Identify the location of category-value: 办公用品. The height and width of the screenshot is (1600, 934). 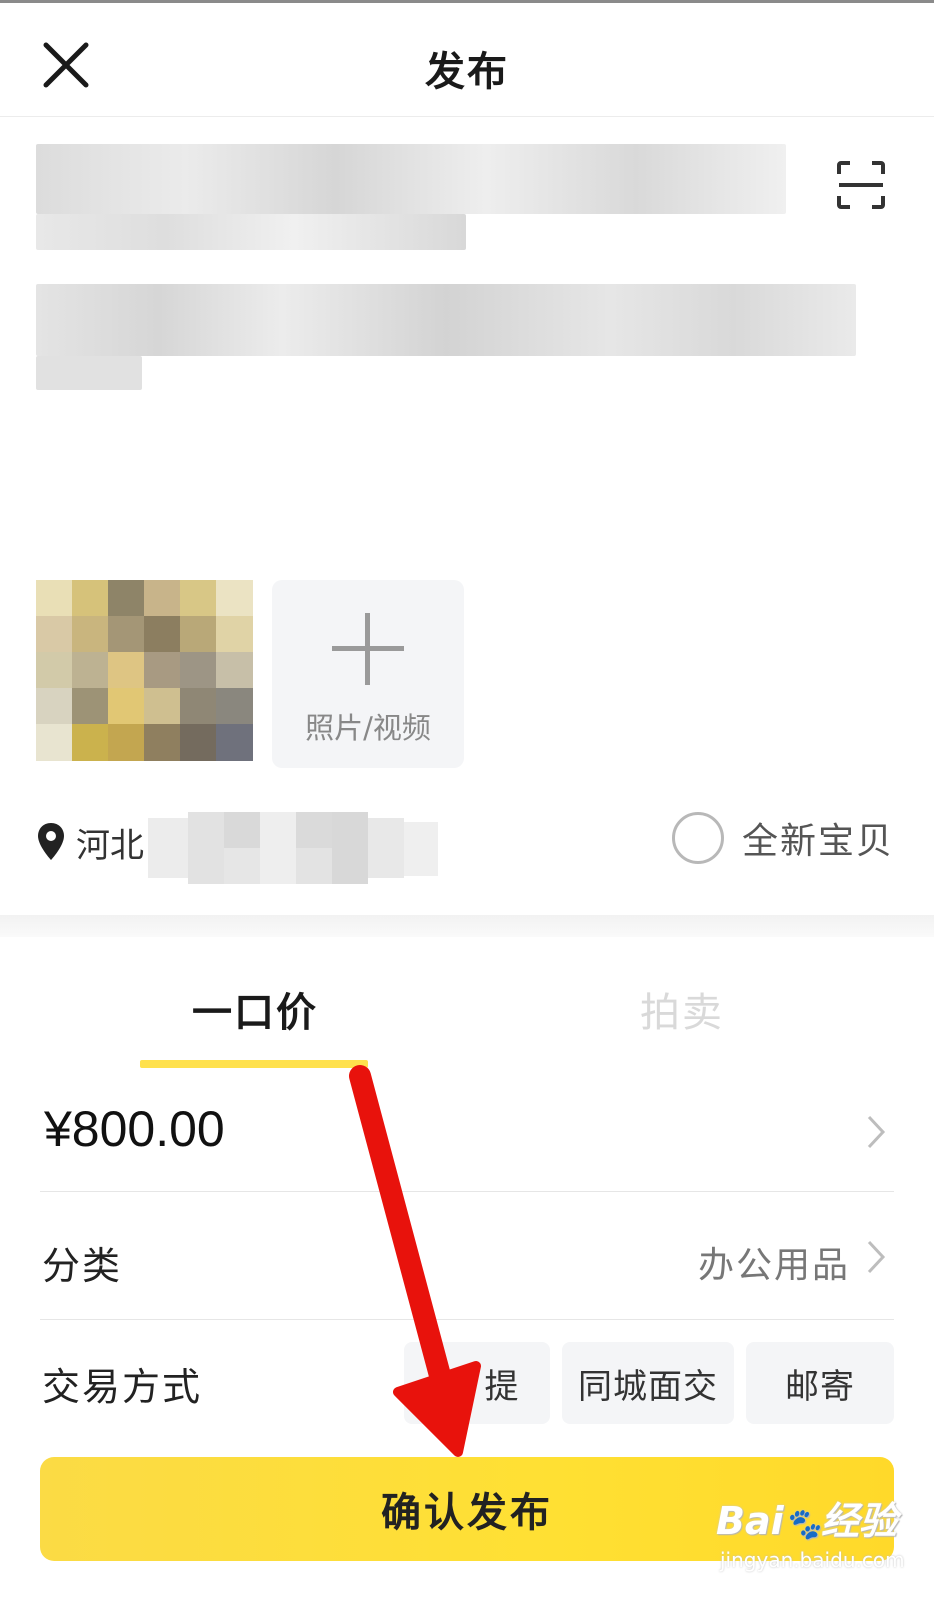
(773, 1265).